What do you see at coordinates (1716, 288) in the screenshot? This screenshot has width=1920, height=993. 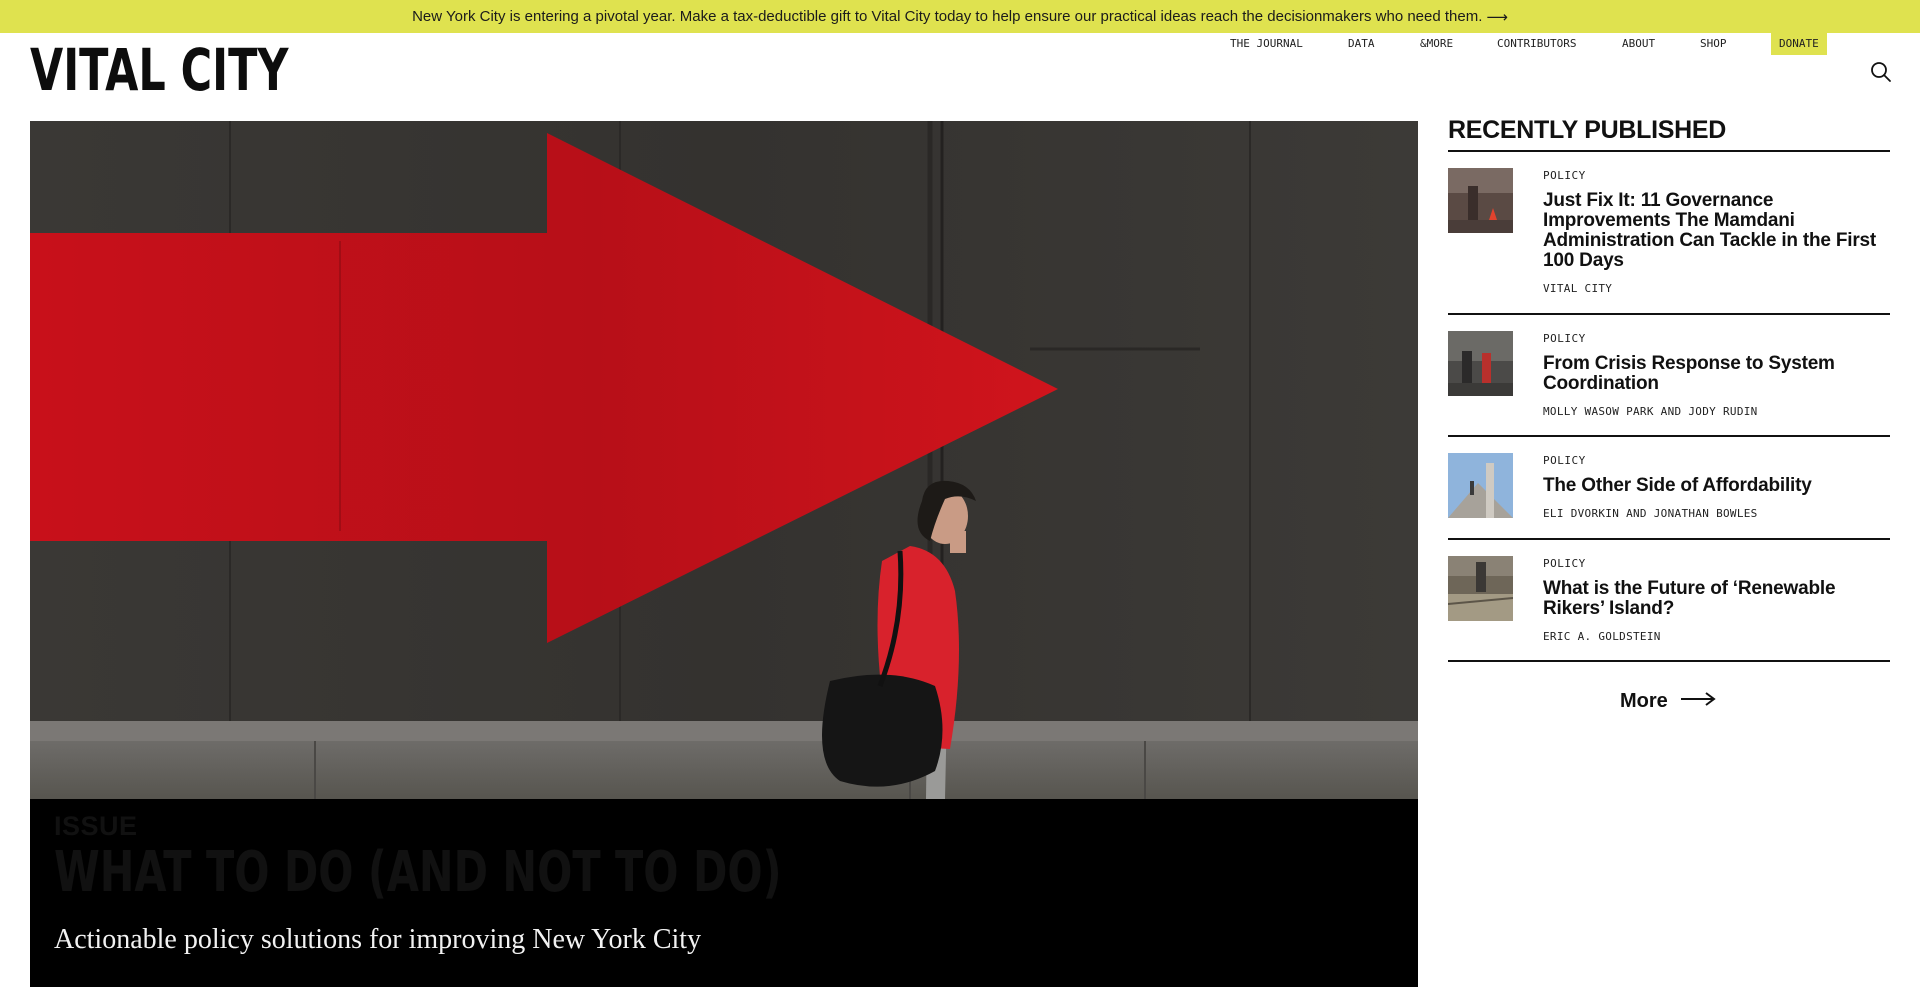 I see `article-author: VITAL CITY` at bounding box center [1716, 288].